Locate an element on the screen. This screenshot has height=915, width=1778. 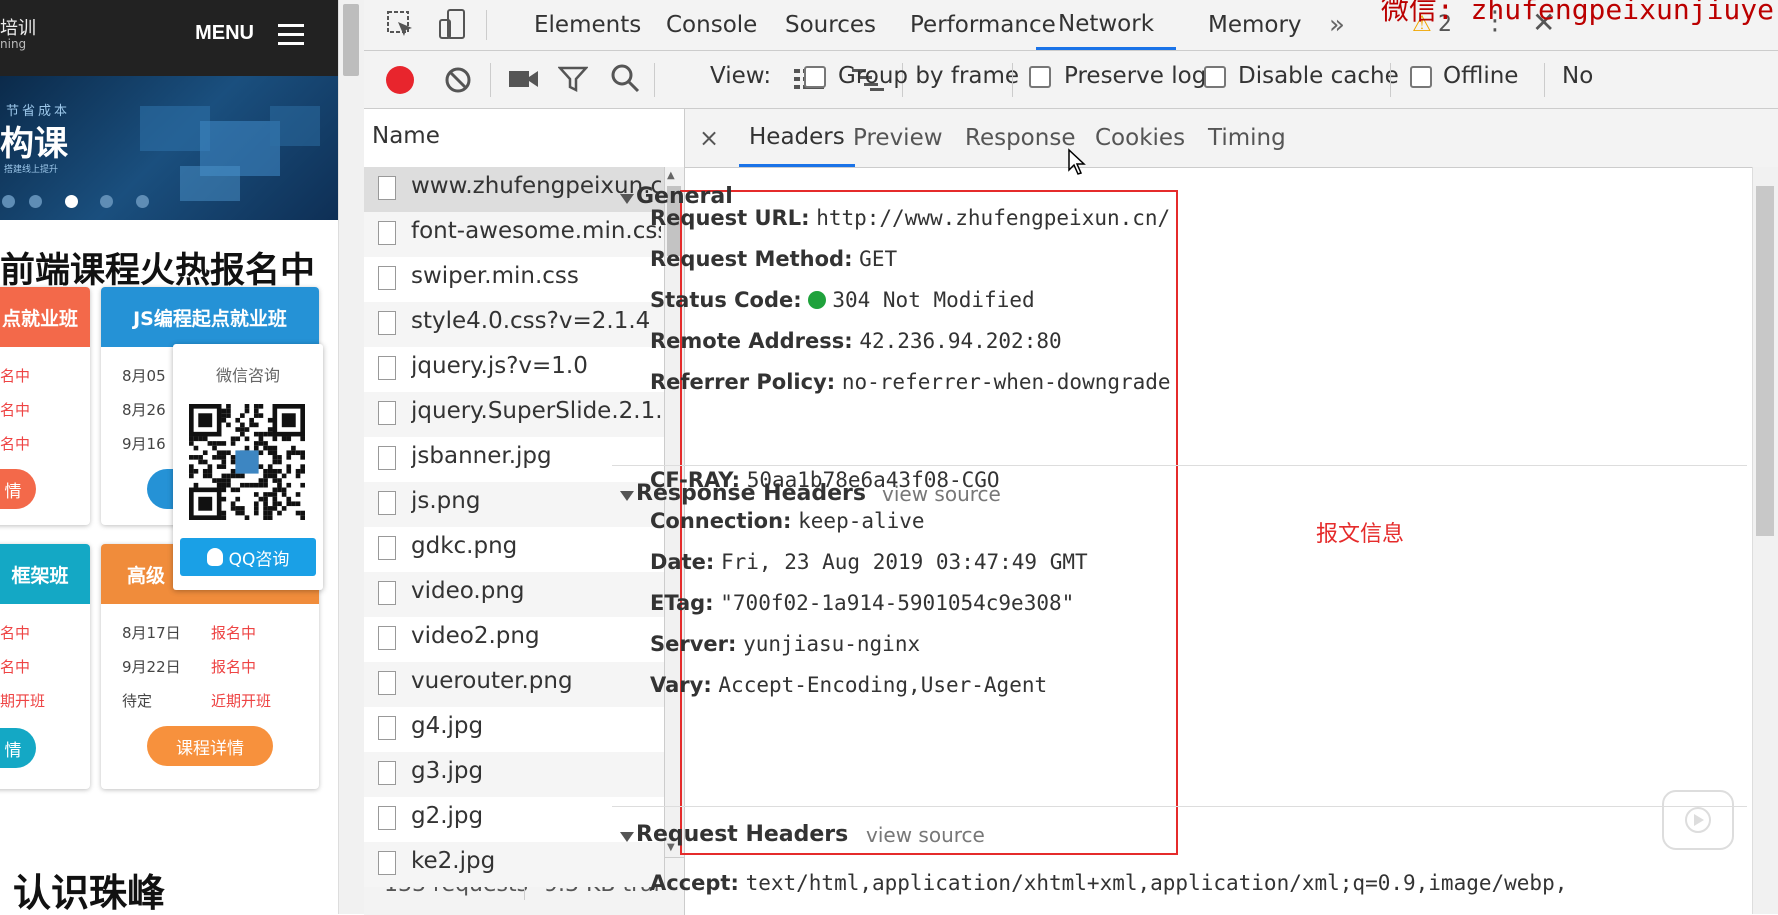
tab-sources: Sources is located at coordinates (830, 25).